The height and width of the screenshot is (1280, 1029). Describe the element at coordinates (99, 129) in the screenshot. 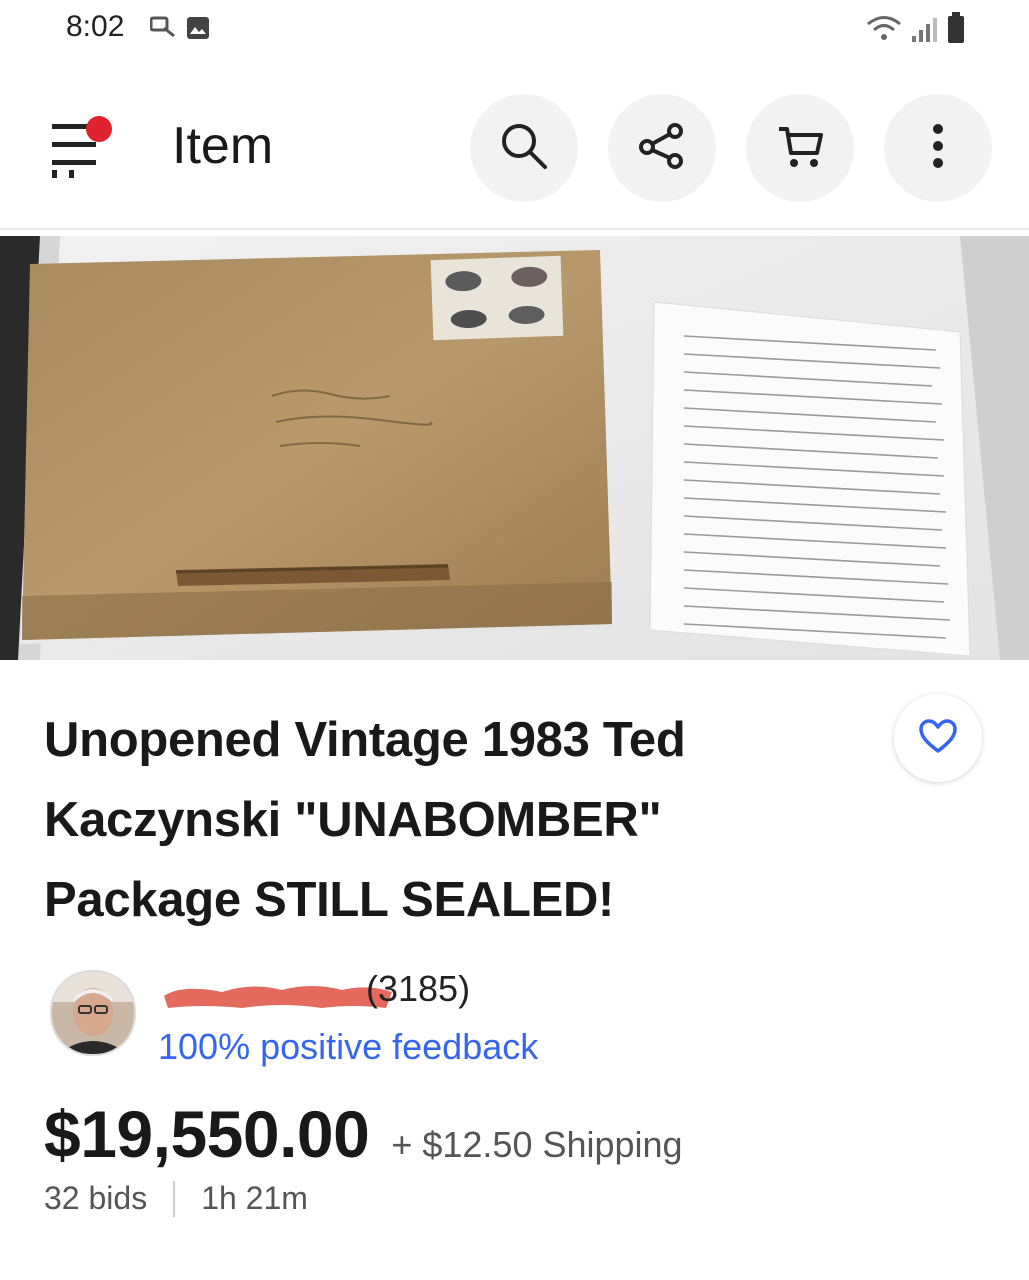

I see `notification-badge` at that location.